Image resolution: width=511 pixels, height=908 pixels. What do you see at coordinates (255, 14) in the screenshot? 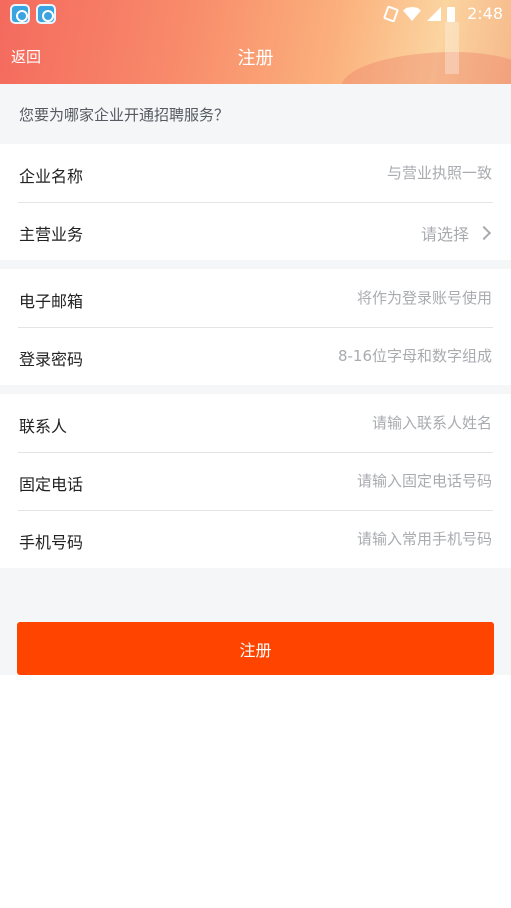
I see `status-bar: 2:48` at bounding box center [255, 14].